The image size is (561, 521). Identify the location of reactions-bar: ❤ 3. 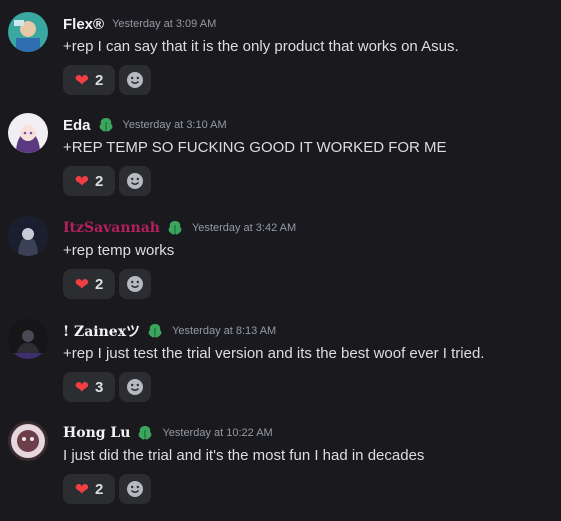
(107, 387).